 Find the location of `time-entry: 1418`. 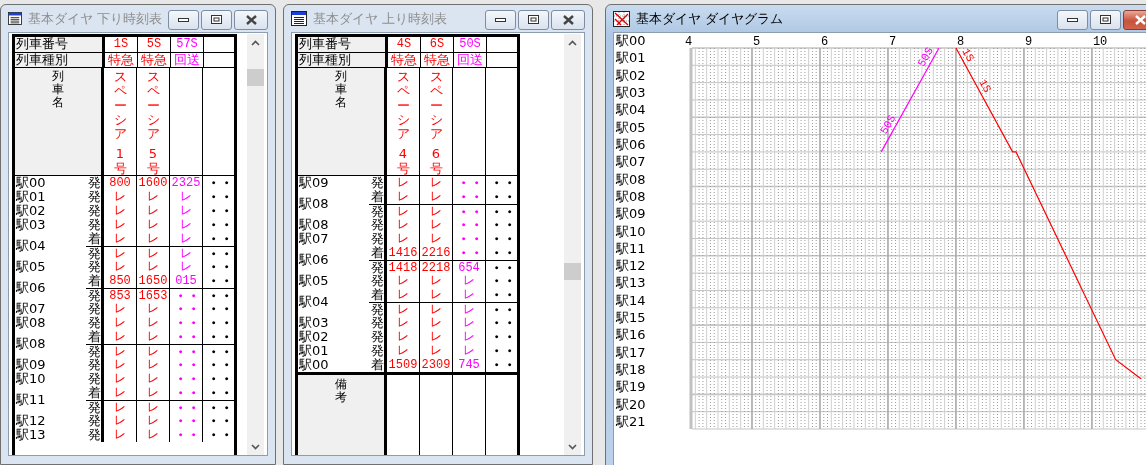

time-entry: 1418 is located at coordinates (403, 267).